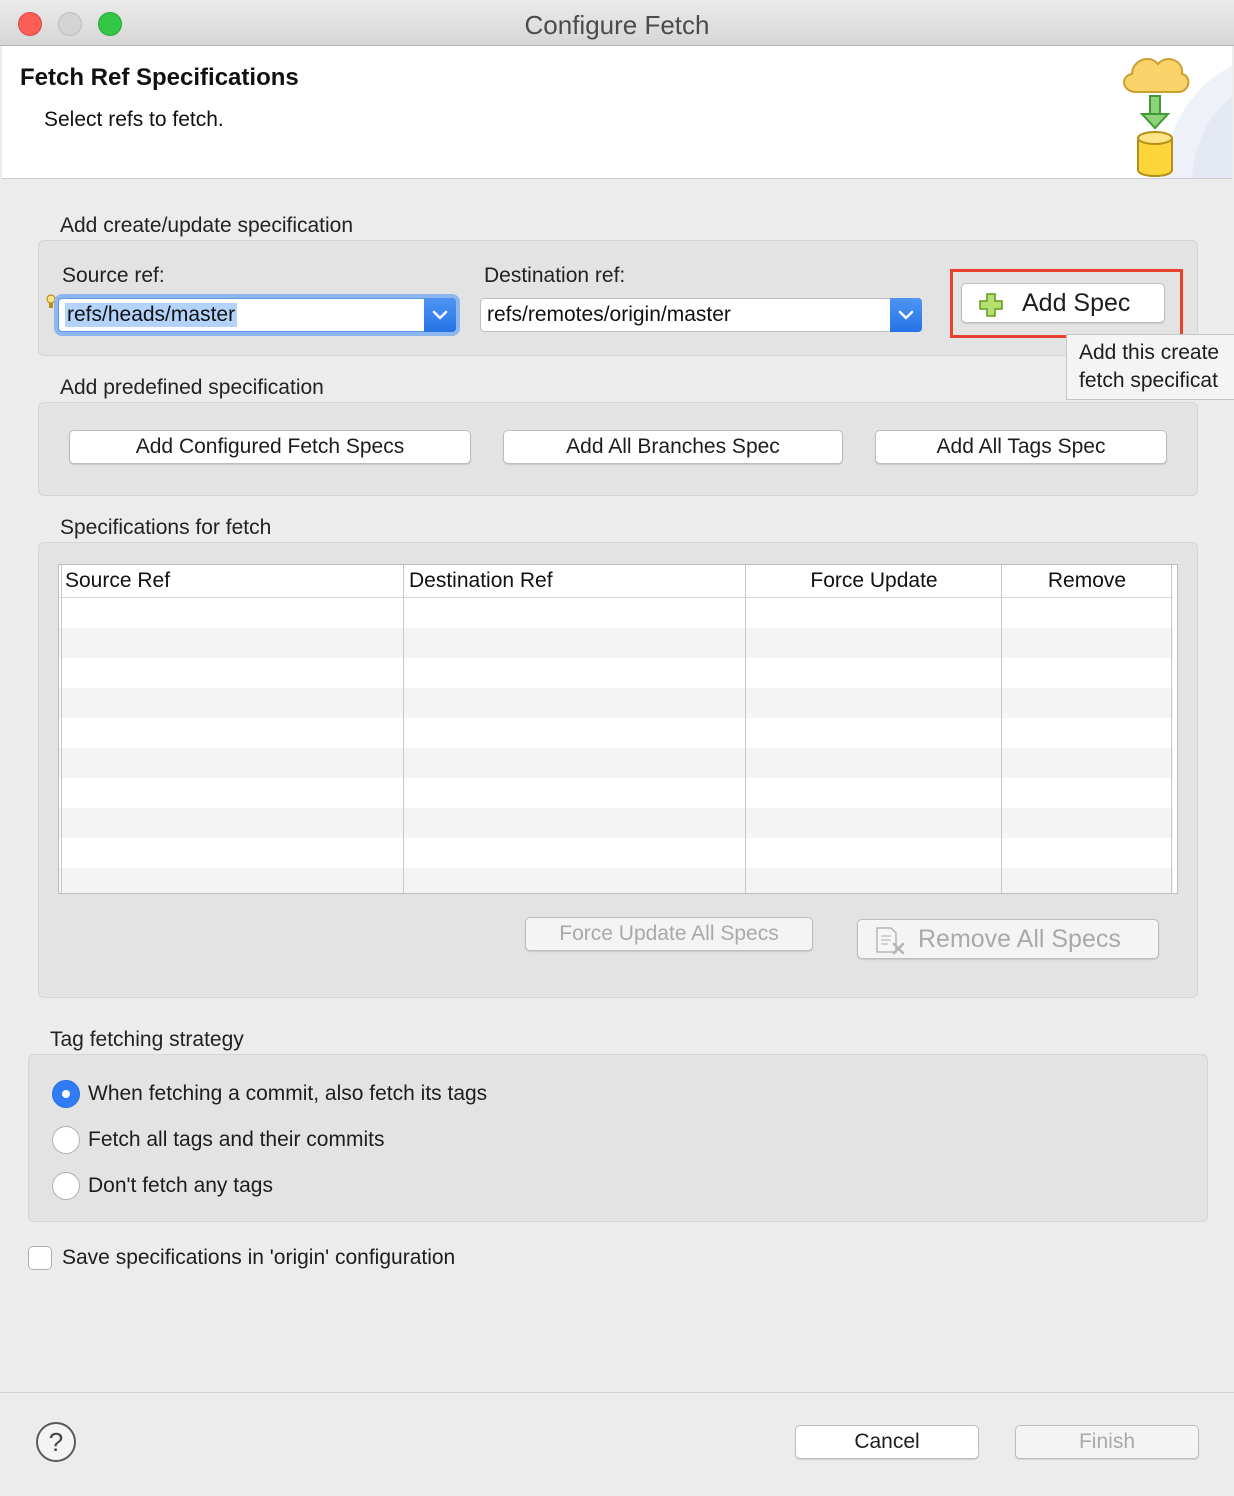 The width and height of the screenshot is (1234, 1496). What do you see at coordinates (257, 315) in the screenshot?
I see `source-ref-combo: refs/heads/master` at bounding box center [257, 315].